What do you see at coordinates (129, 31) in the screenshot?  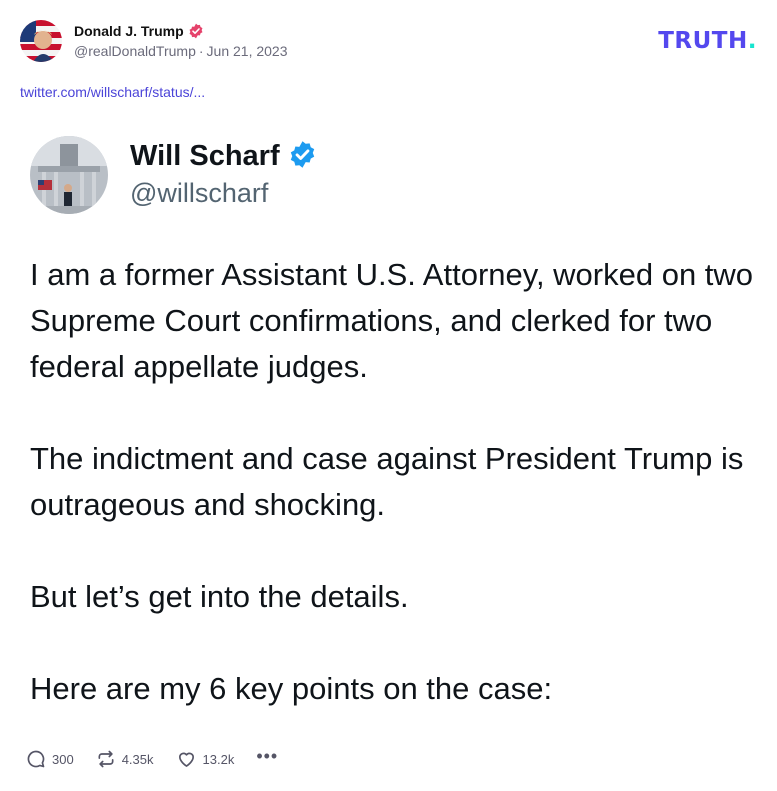 I see `author-name: Donald J. Trump` at bounding box center [129, 31].